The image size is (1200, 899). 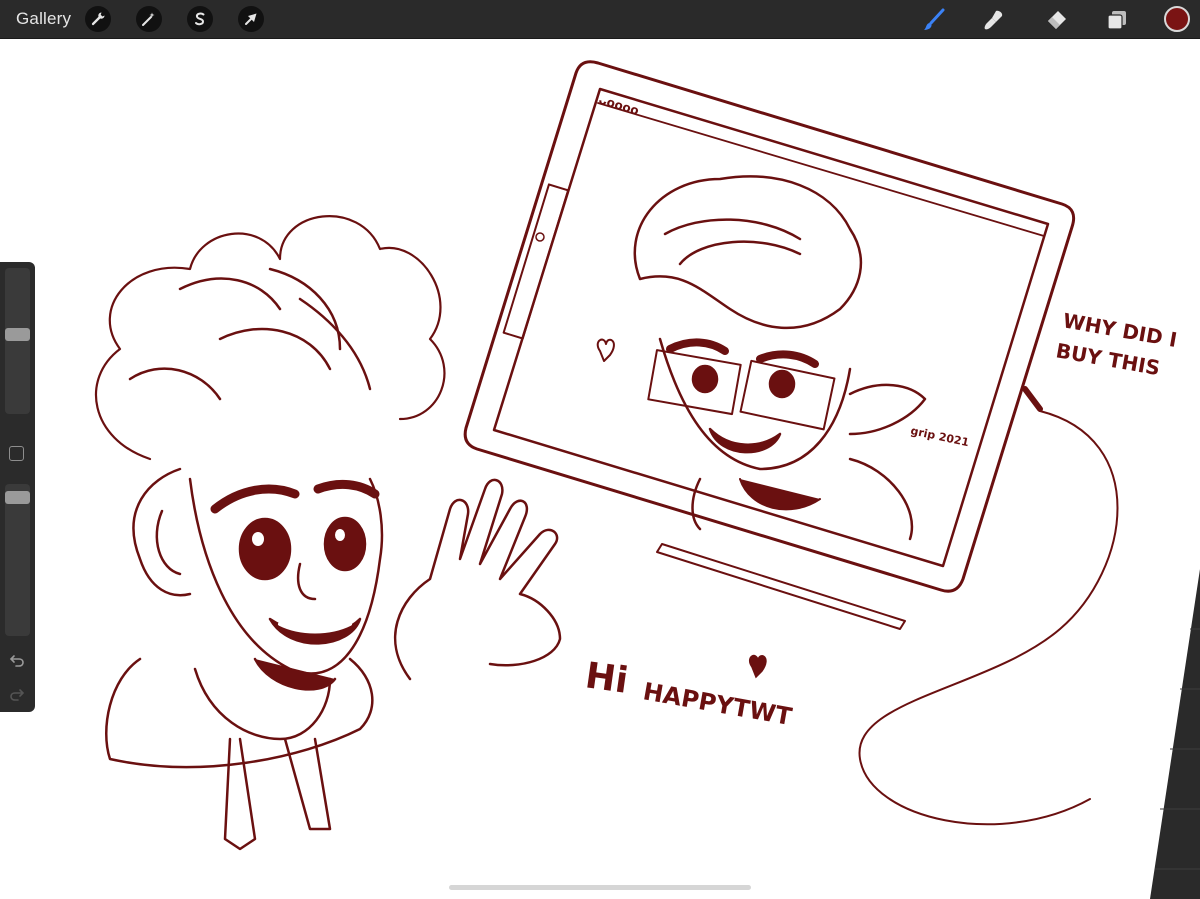 I want to click on opacity-slider, so click(x=17, y=560).